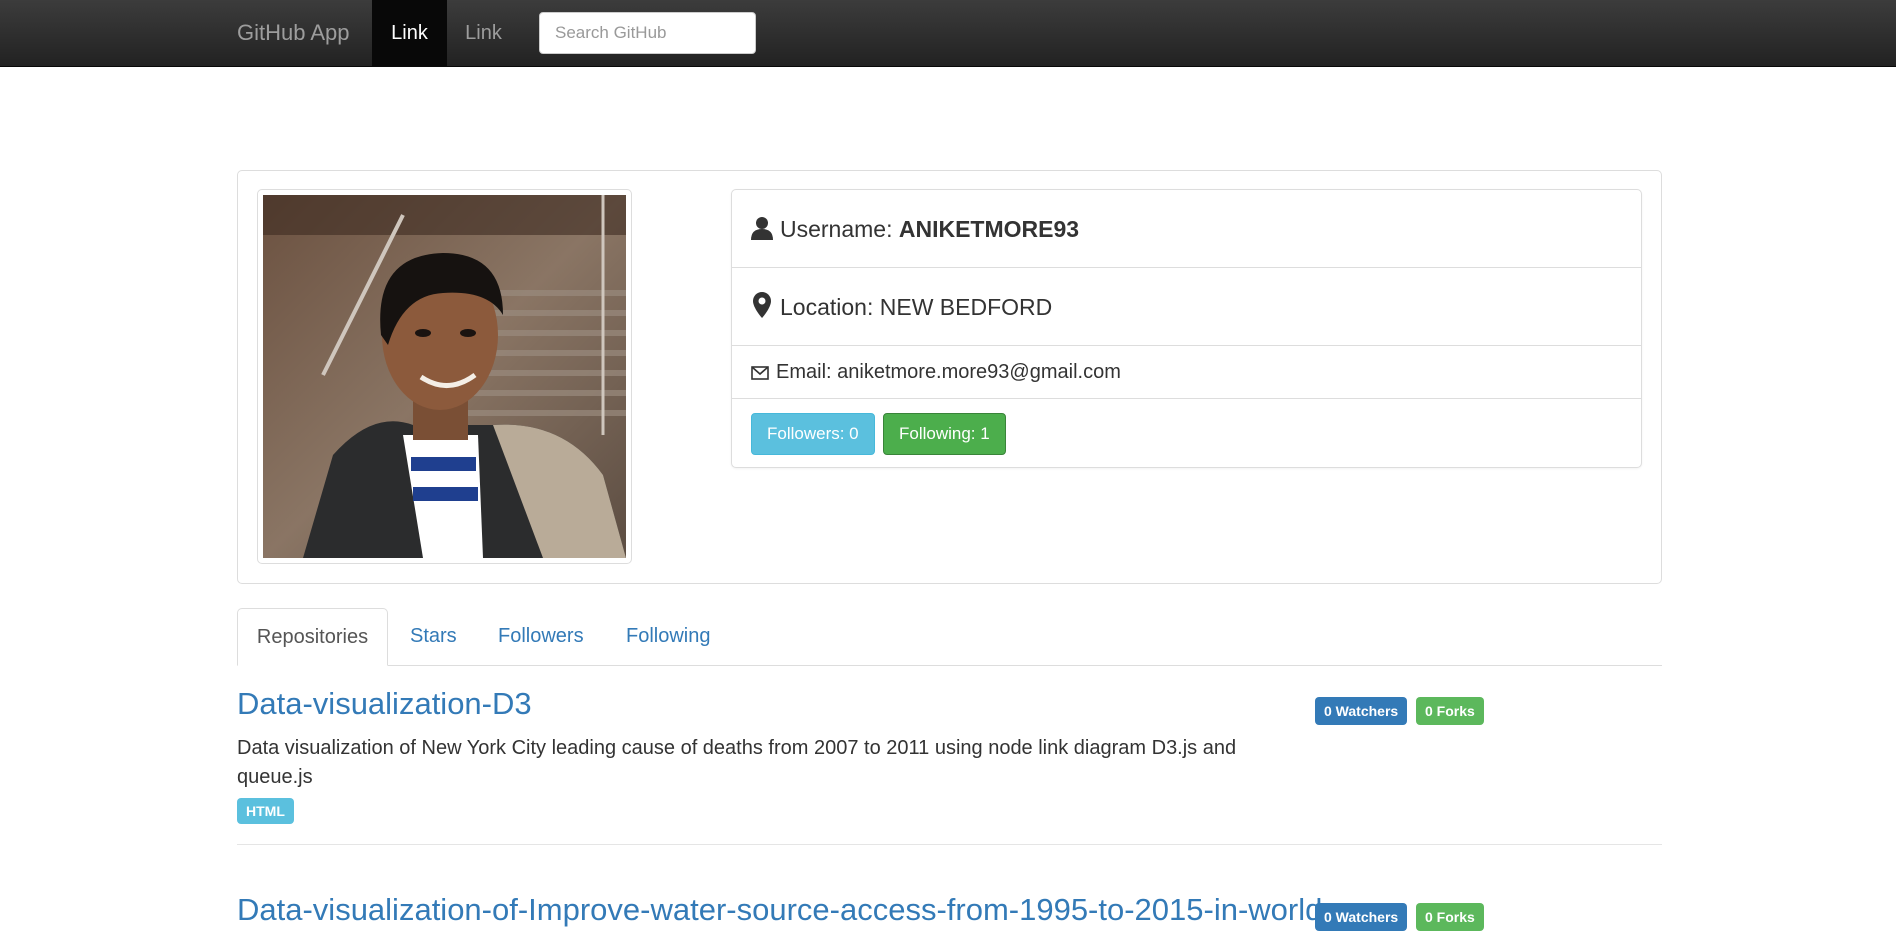 The width and height of the screenshot is (1896, 932). What do you see at coordinates (989, 229) in the screenshot?
I see `username-value: ANIKETMORE93` at bounding box center [989, 229].